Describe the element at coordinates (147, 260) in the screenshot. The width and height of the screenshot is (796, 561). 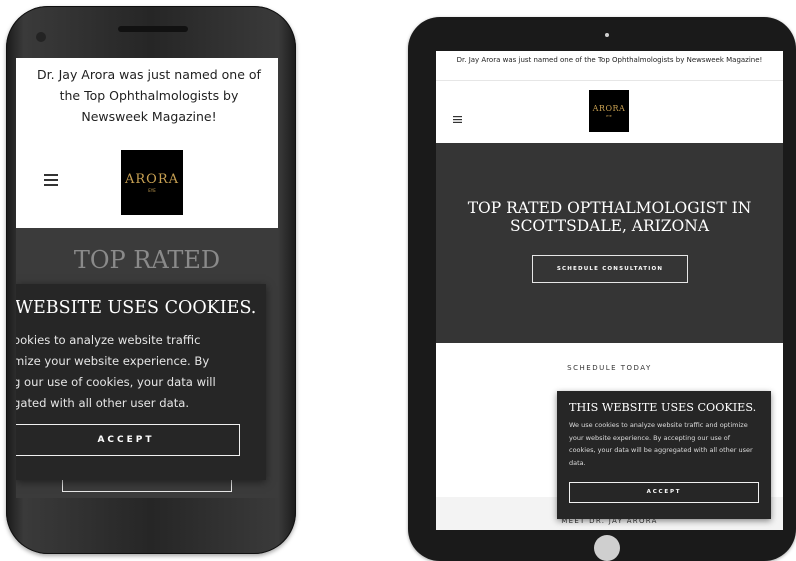
I see `hero-title-fragment: TOP RATED` at that location.